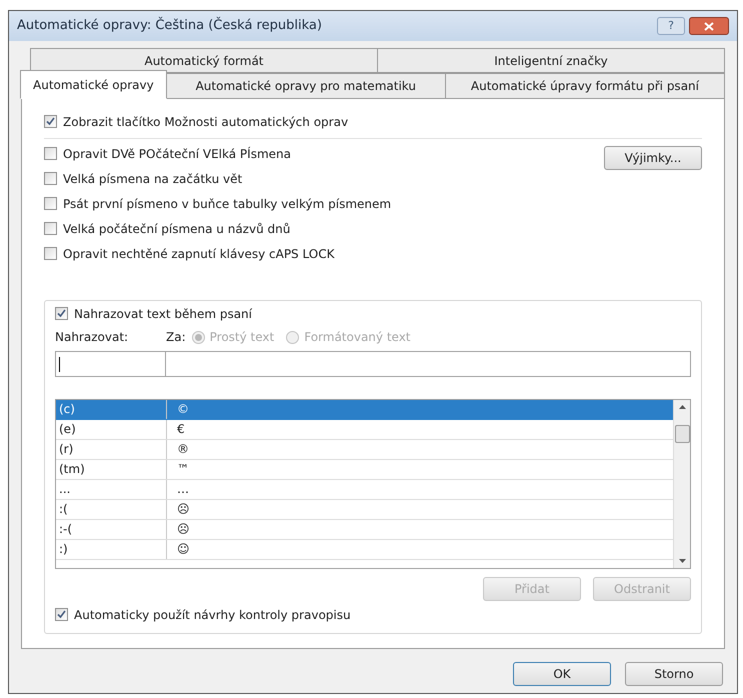  Describe the element at coordinates (682, 434) in the screenshot. I see `scroll-thumb` at that location.